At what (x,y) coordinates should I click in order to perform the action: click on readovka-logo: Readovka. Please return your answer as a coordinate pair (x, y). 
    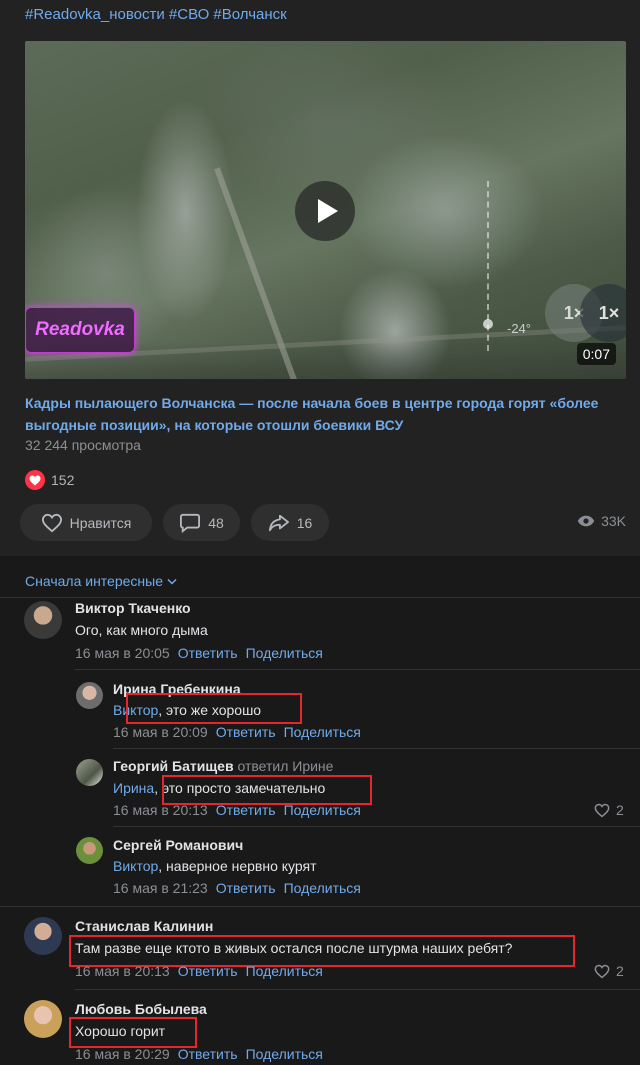
    Looking at the image, I should click on (80, 330).